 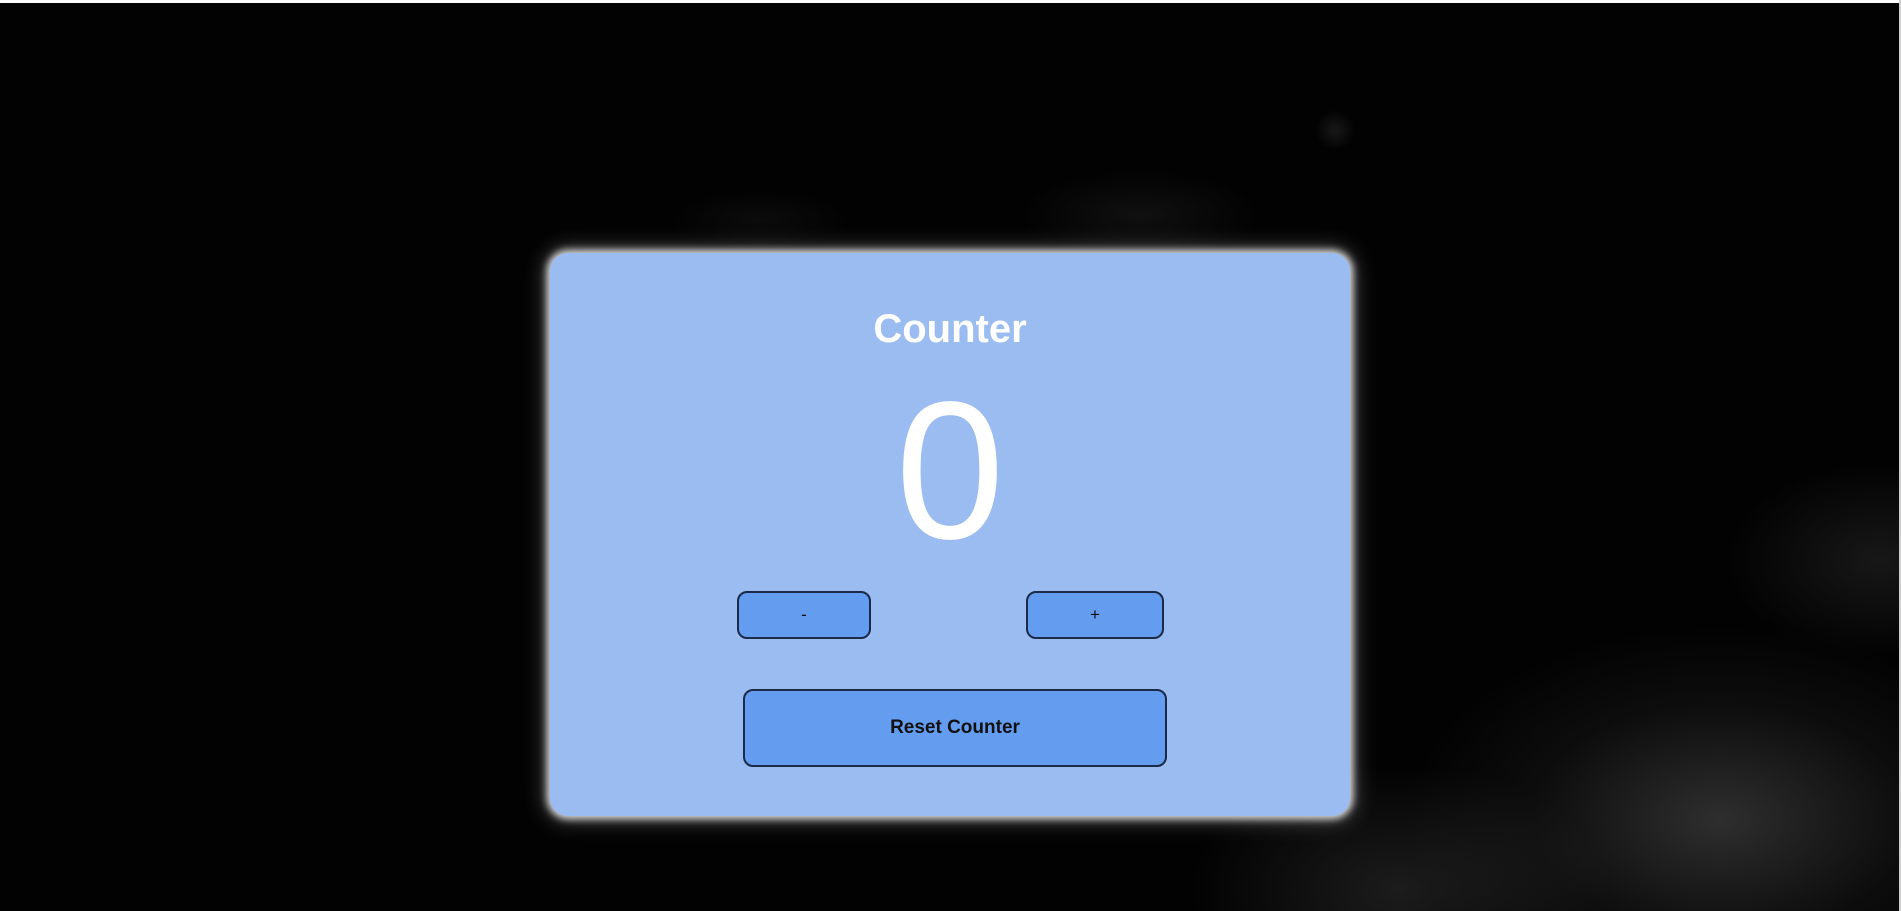 I want to click on counter-value: 0, so click(x=950, y=470).